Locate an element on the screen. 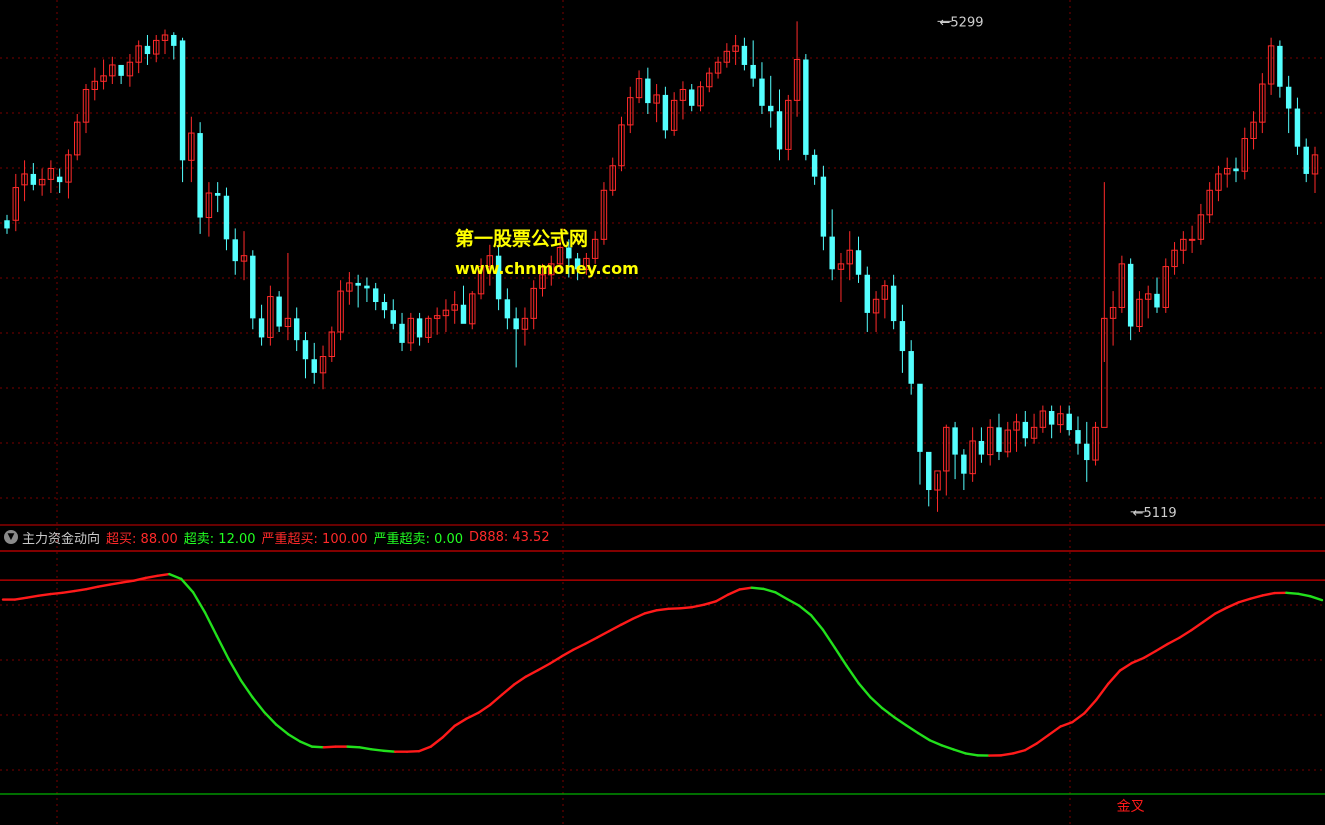  low-price-label: ←5119 is located at coordinates (1155, 513).